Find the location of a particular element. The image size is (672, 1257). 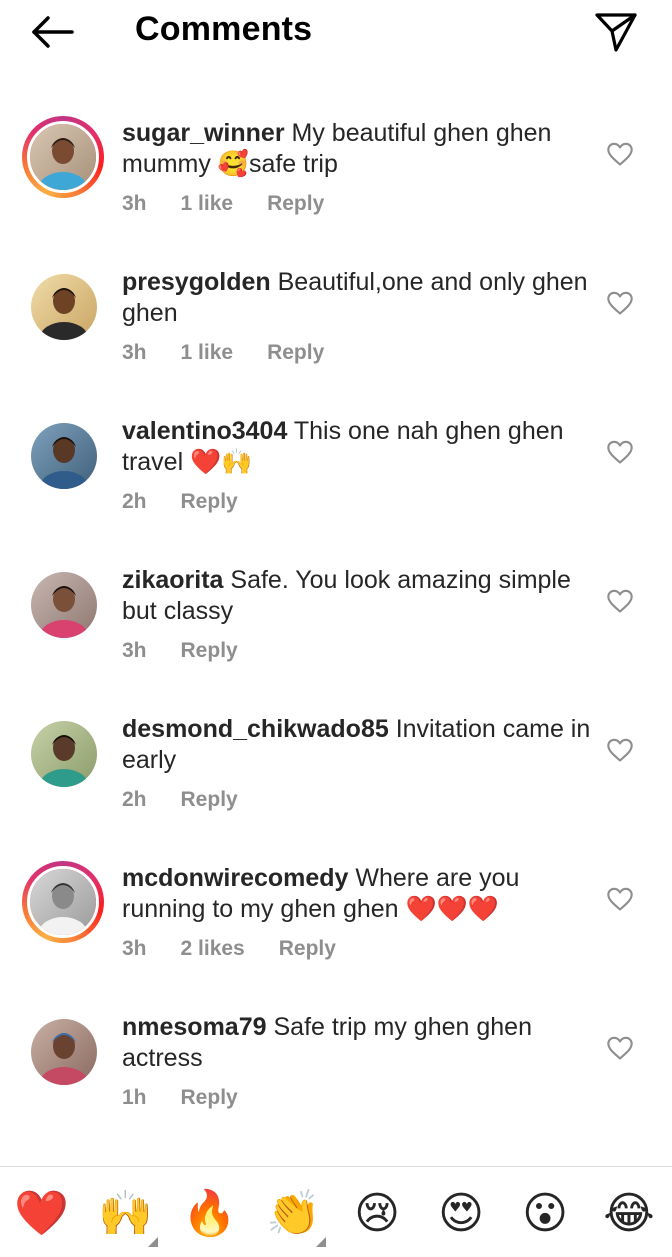

comment-meta: 1h Reply is located at coordinates (357, 1098).